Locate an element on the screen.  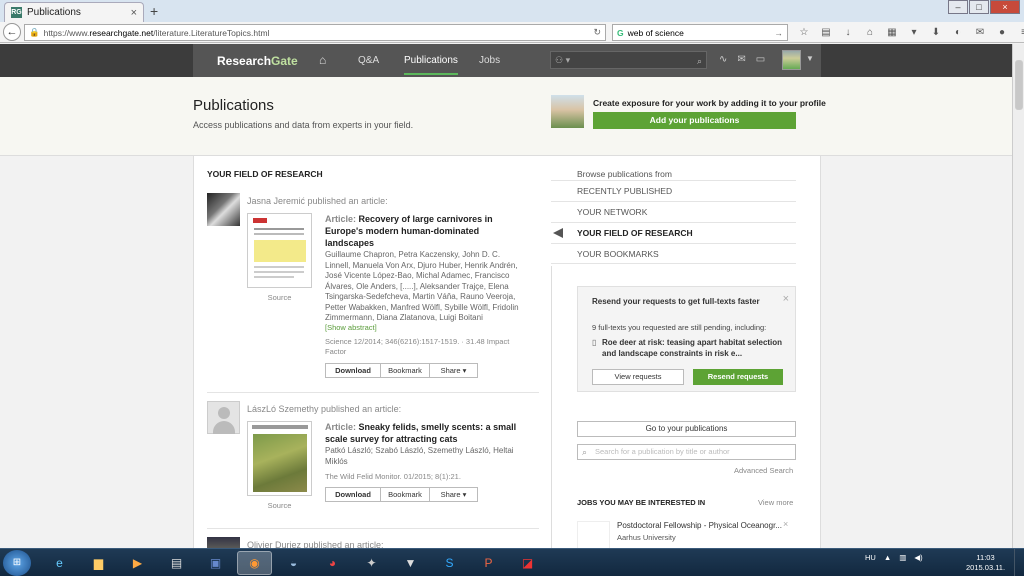
activity-icon: ∿ is located at coordinates (723, 59).